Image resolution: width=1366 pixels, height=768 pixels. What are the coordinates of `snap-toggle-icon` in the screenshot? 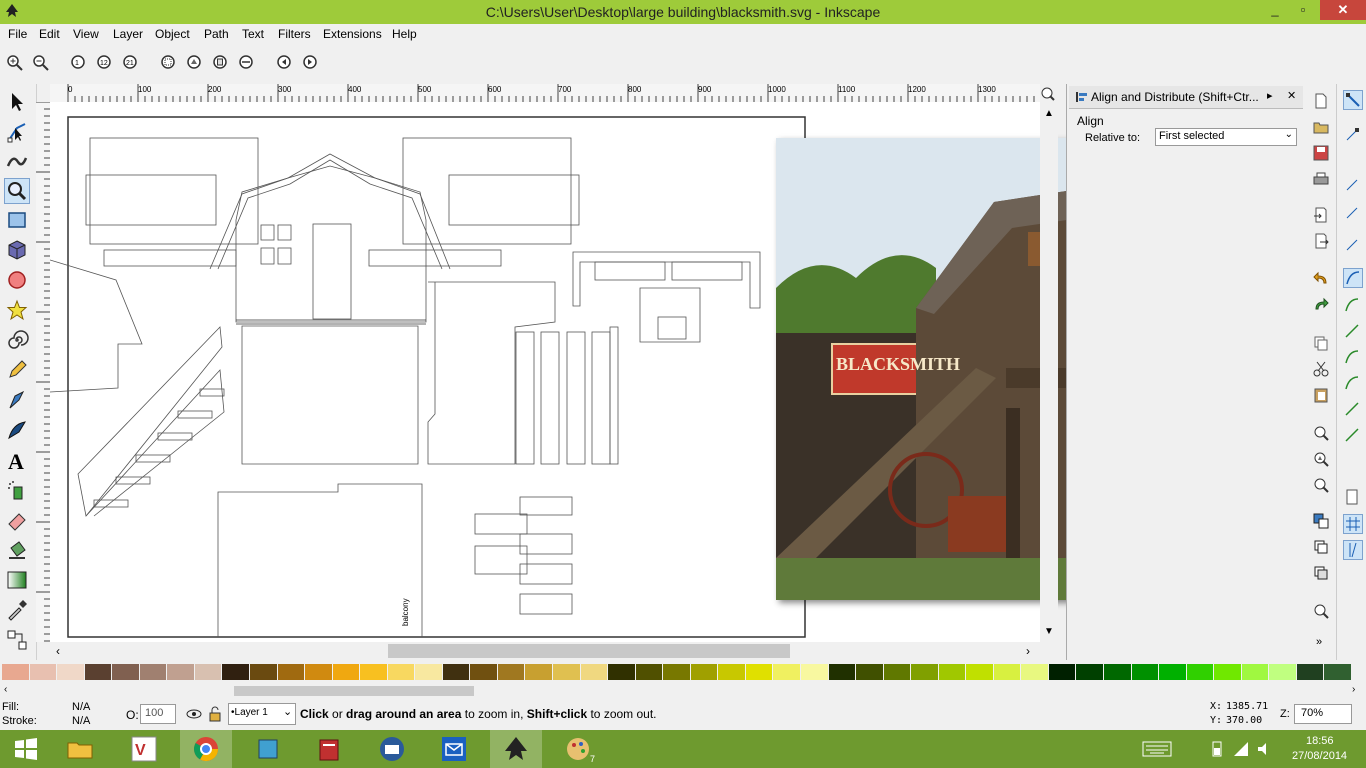 It's located at (1353, 100).